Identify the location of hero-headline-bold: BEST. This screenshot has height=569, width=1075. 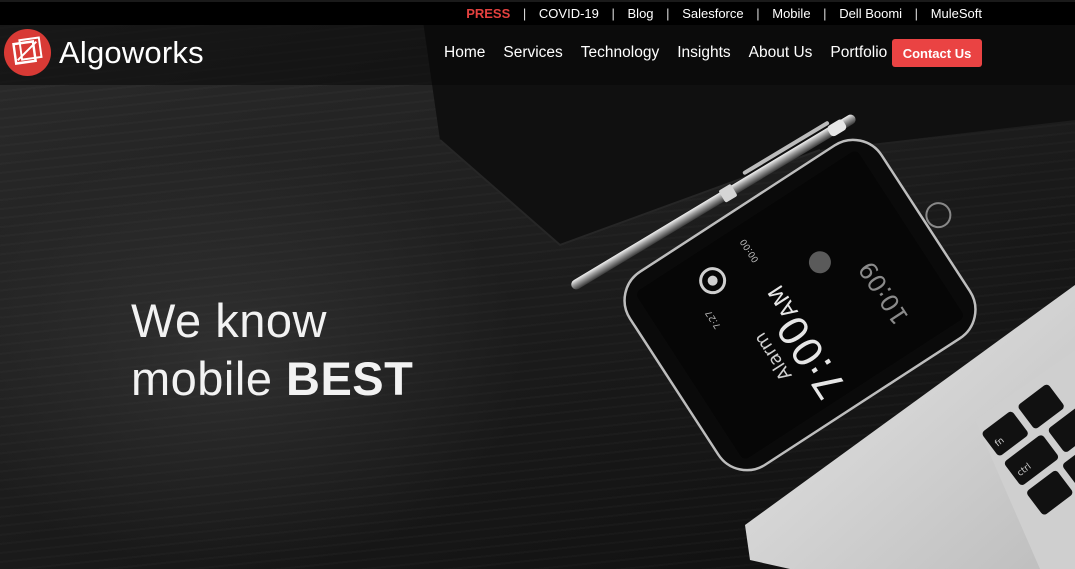
(350, 378).